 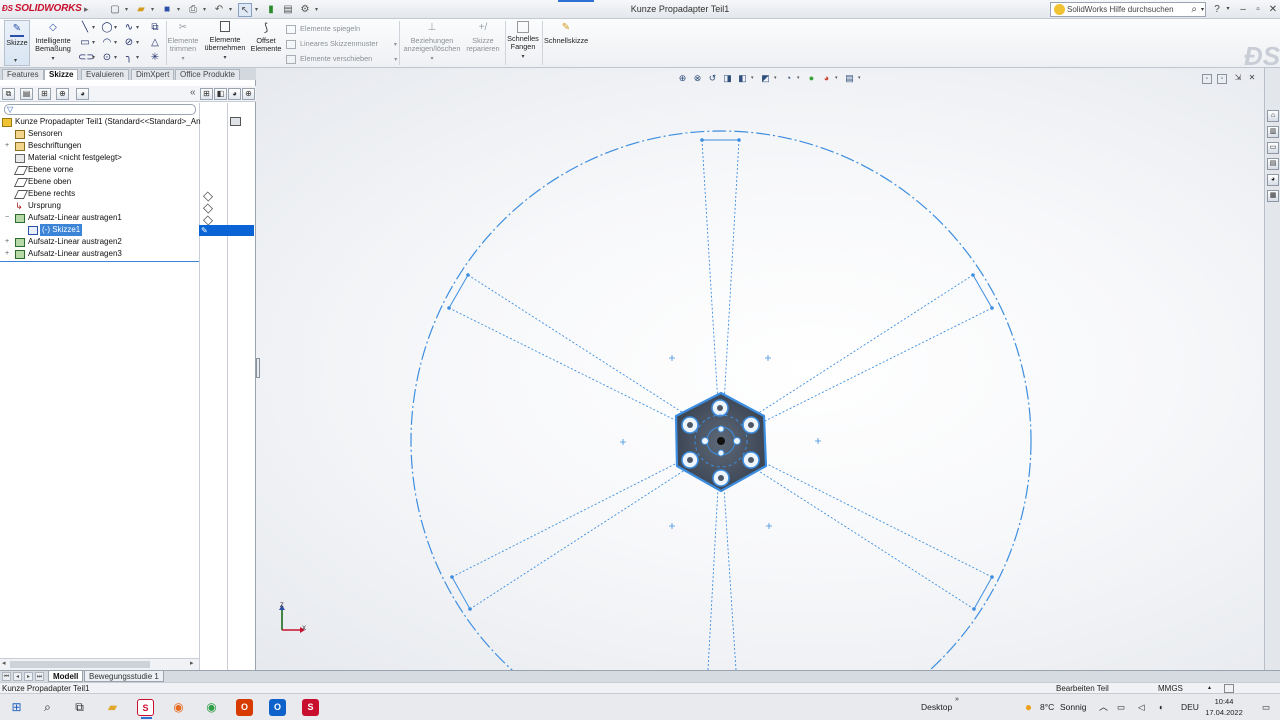 I want to click on open-dropdown-icon: ▾, so click(x=154, y=9).